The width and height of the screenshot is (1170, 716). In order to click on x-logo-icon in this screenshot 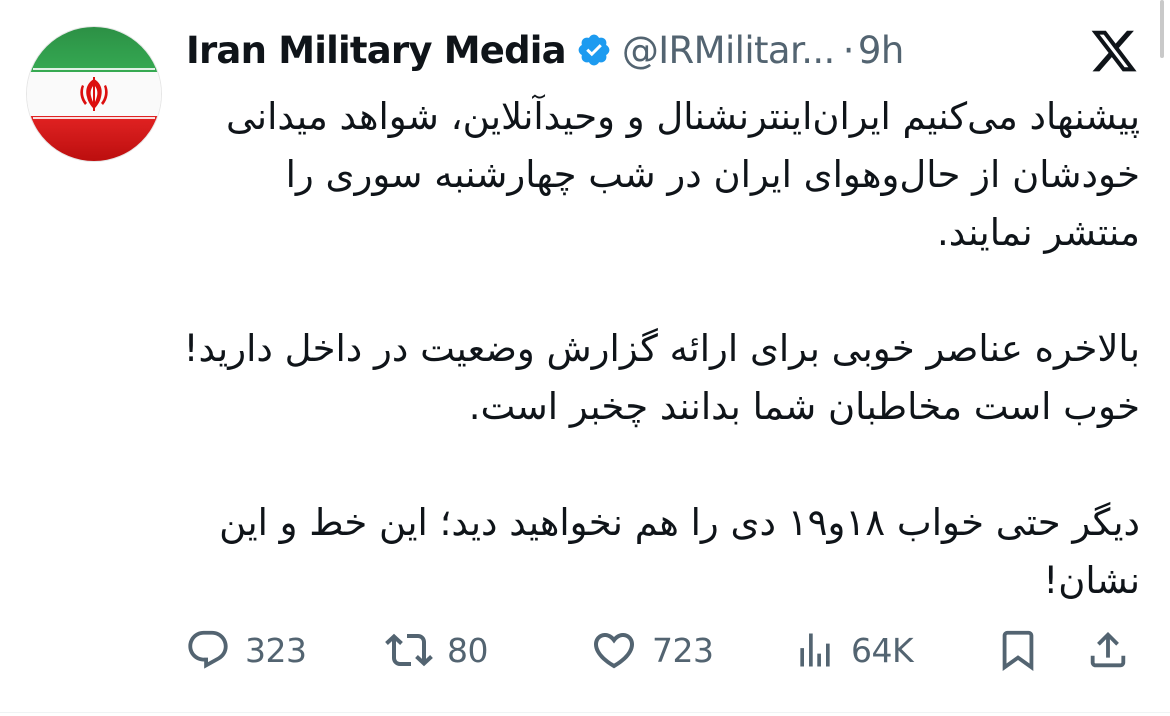, I will do `click(1114, 51)`.